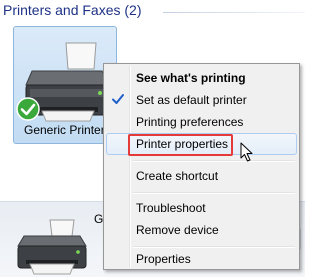 This screenshot has height=278, width=320. Describe the element at coordinates (152, 12) in the screenshot. I see `group-header: Printers and Faxes (2)` at that location.